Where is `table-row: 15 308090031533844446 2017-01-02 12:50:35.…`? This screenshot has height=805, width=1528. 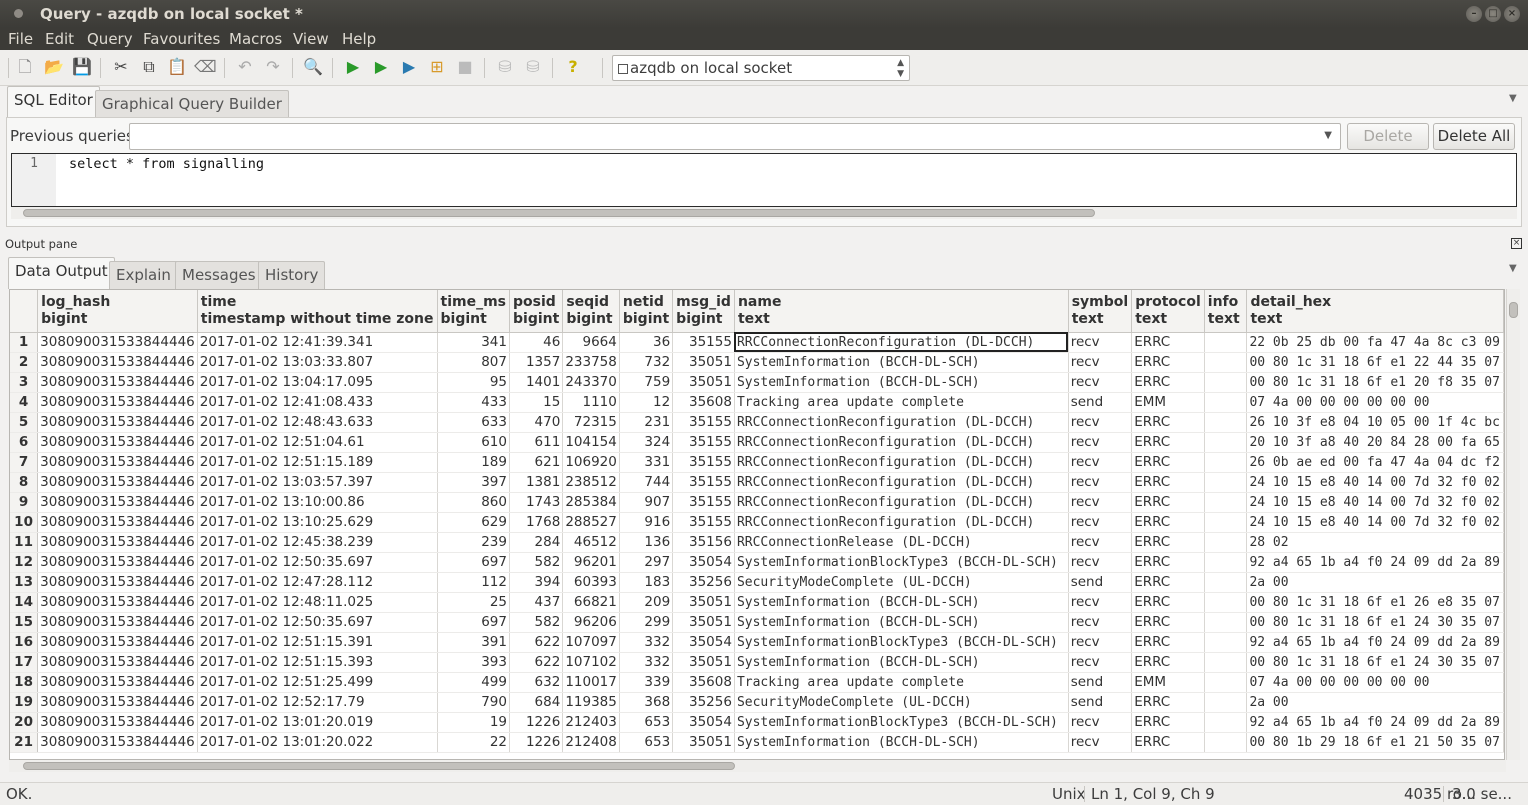
table-row: 15 308090031533844446 2017-01-02 12:50:35.… is located at coordinates (757, 622).